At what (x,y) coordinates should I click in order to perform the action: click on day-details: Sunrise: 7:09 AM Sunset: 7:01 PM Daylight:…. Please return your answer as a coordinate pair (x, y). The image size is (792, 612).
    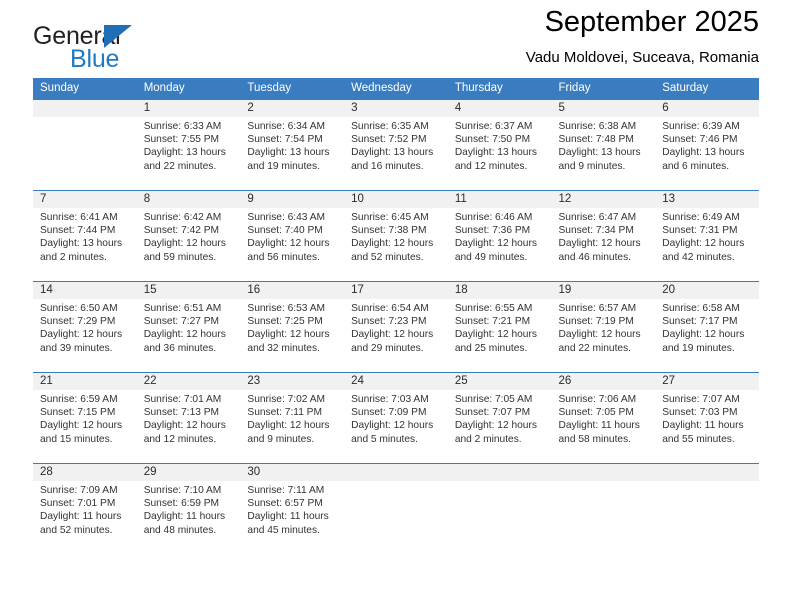
    Looking at the image, I should click on (85, 509).